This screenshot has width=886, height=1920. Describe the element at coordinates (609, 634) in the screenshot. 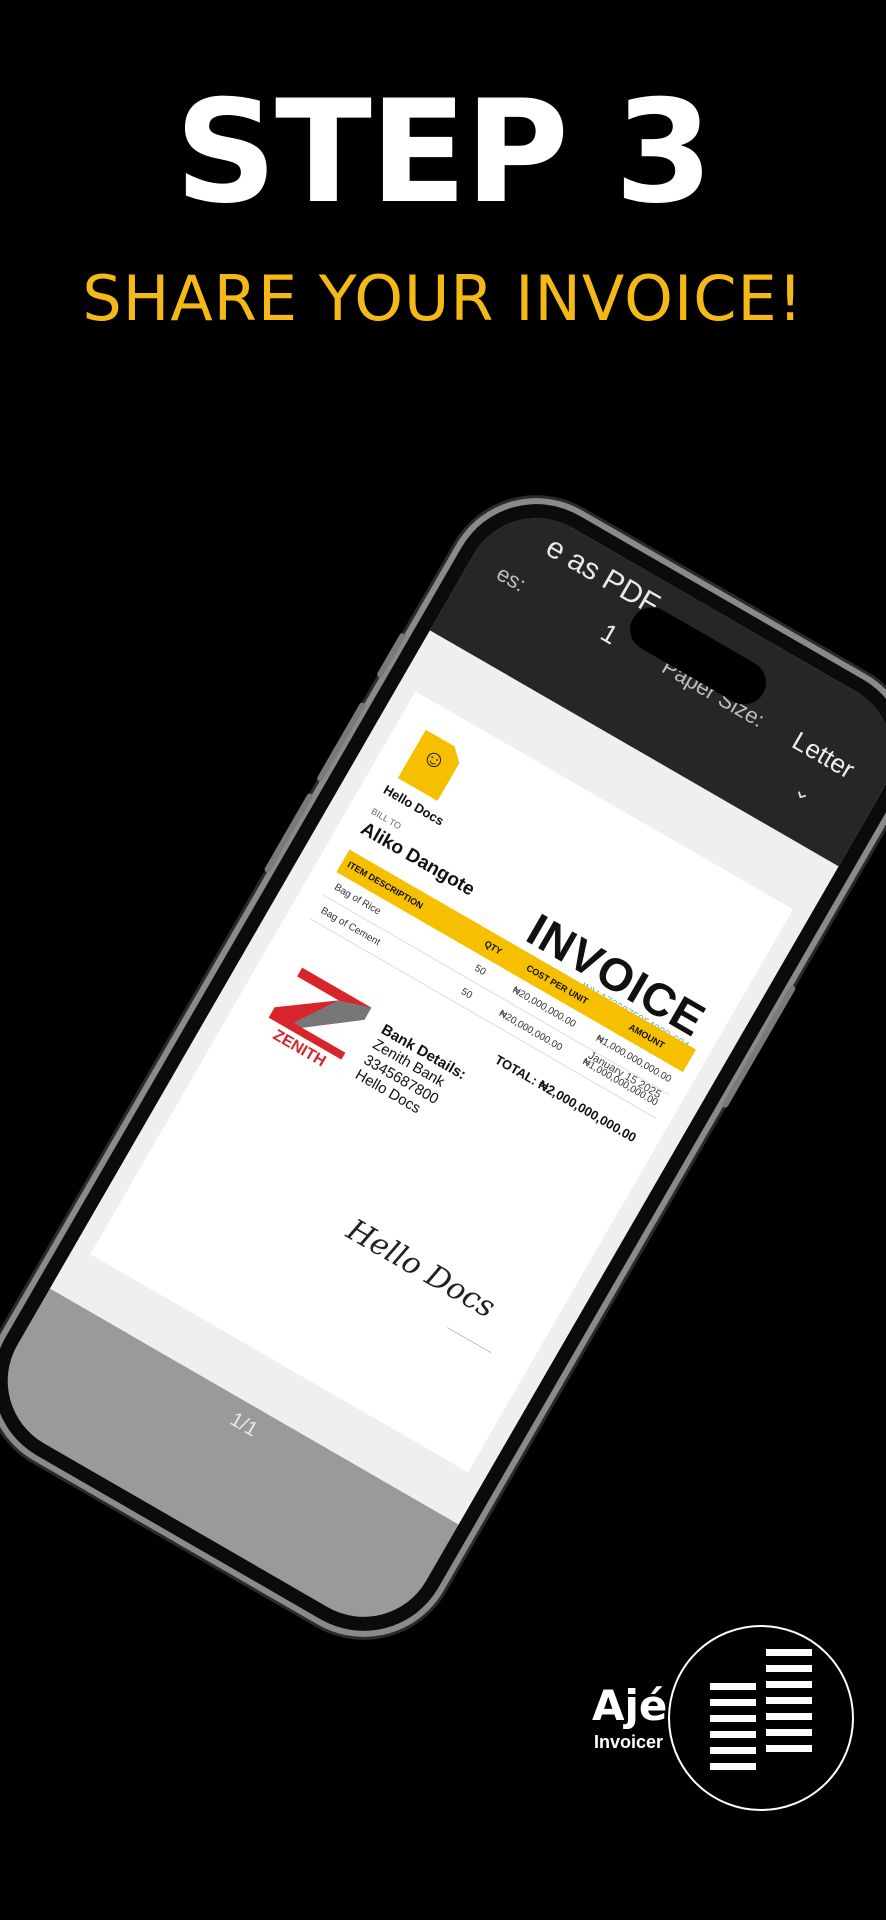

I see `copies-value: 1` at that location.